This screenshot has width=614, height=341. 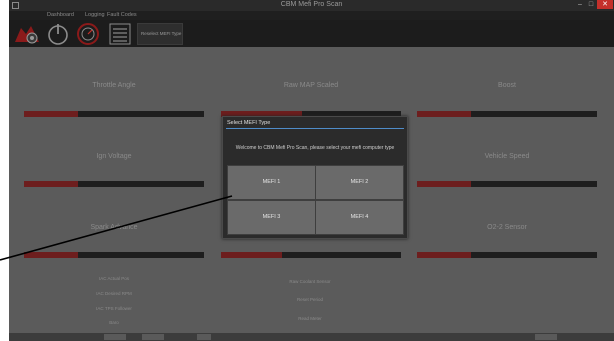 I want to click on indicator-iac-actual-pos: IAC Actual Pos, so click(x=113, y=278).